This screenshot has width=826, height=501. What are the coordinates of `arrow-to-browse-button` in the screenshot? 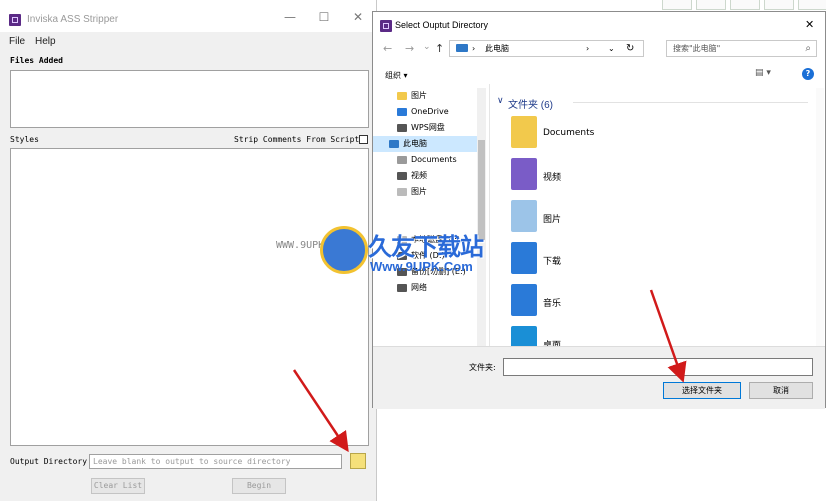 It's located at (320, 411).